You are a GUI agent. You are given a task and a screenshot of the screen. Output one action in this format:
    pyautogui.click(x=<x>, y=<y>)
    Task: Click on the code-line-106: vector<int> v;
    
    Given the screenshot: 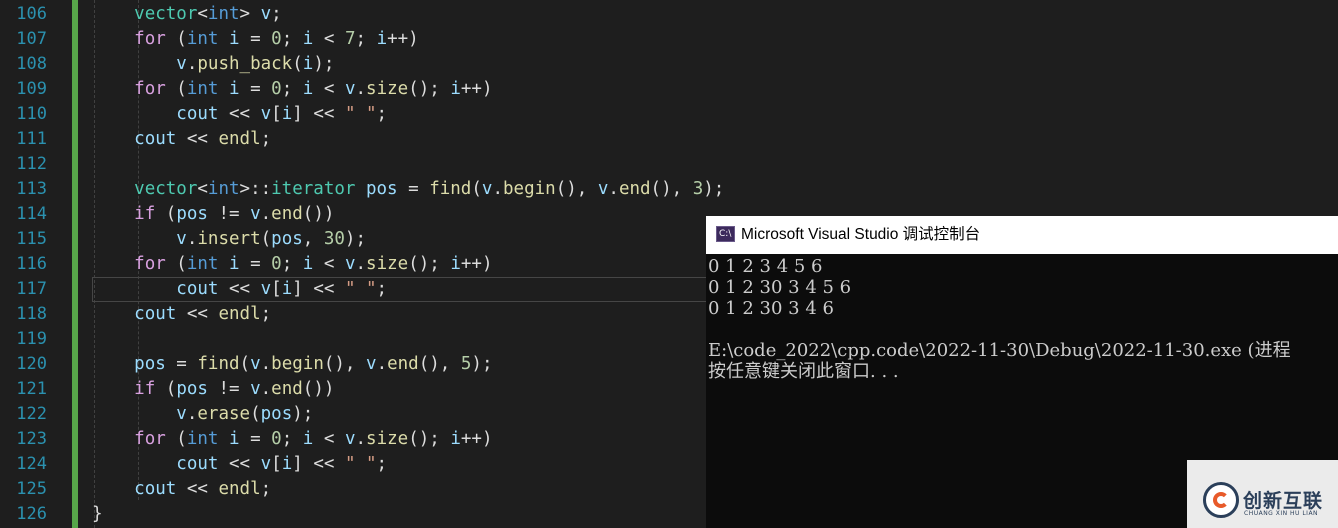 What is the action you would take?
    pyautogui.click(x=187, y=14)
    